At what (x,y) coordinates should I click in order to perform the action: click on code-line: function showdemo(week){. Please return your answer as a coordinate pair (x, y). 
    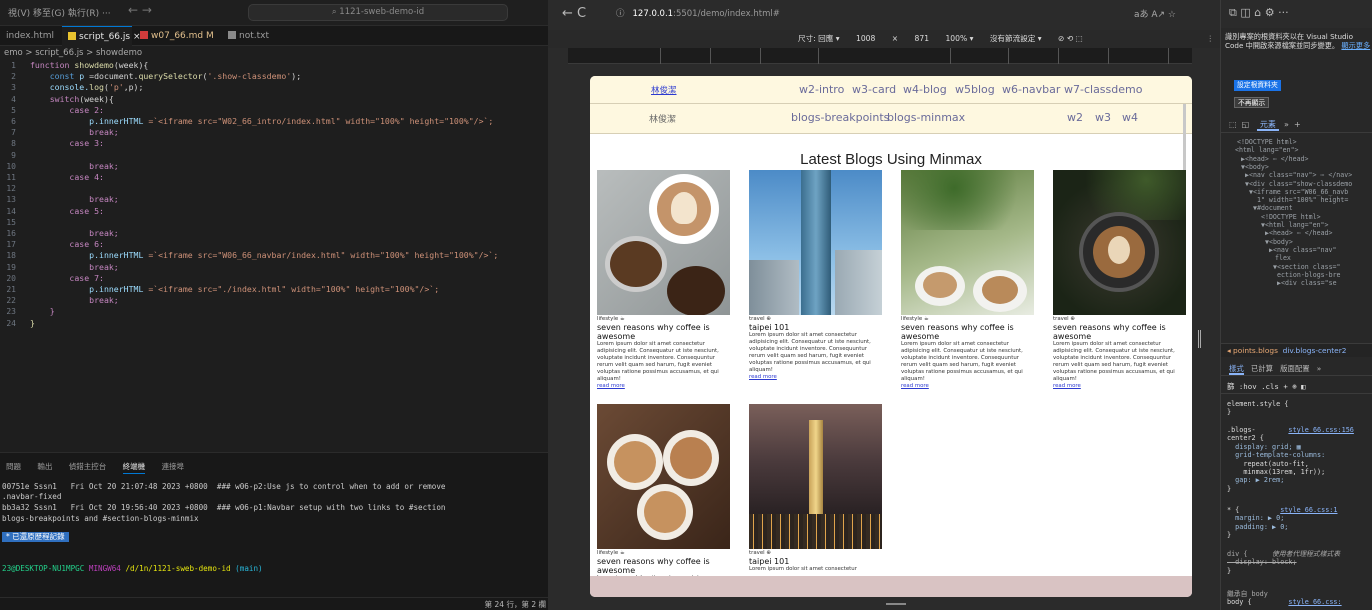
    Looking at the image, I should click on (89, 65).